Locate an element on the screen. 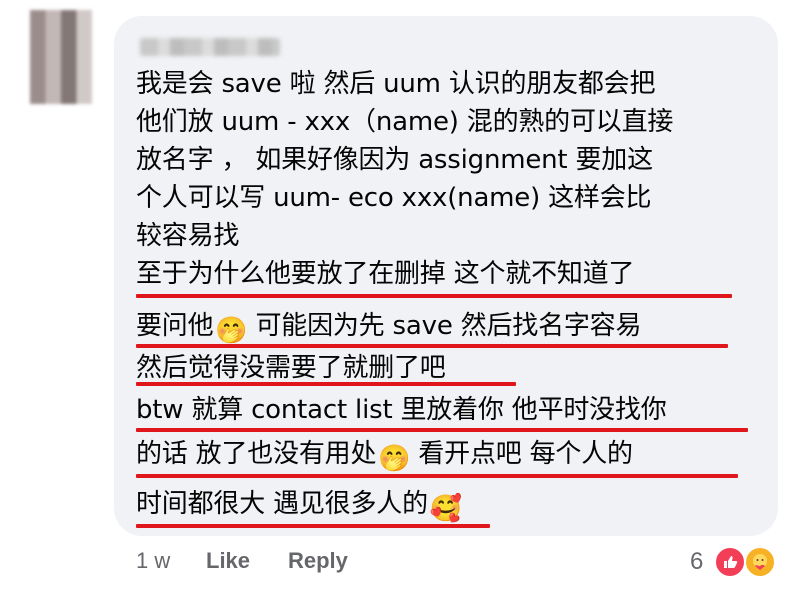 This screenshot has width=800, height=598. comment-text: 的话 放了也没有用处 is located at coordinates (256, 454).